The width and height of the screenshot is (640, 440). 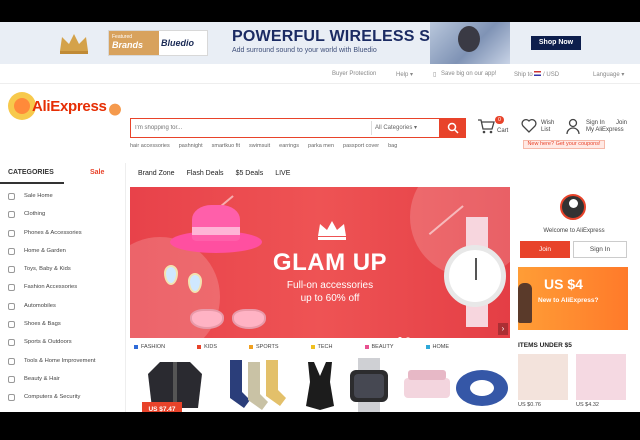 What do you see at coordinates (379, 347) in the screenshot?
I see `category-tab: BEAUTY` at bounding box center [379, 347].